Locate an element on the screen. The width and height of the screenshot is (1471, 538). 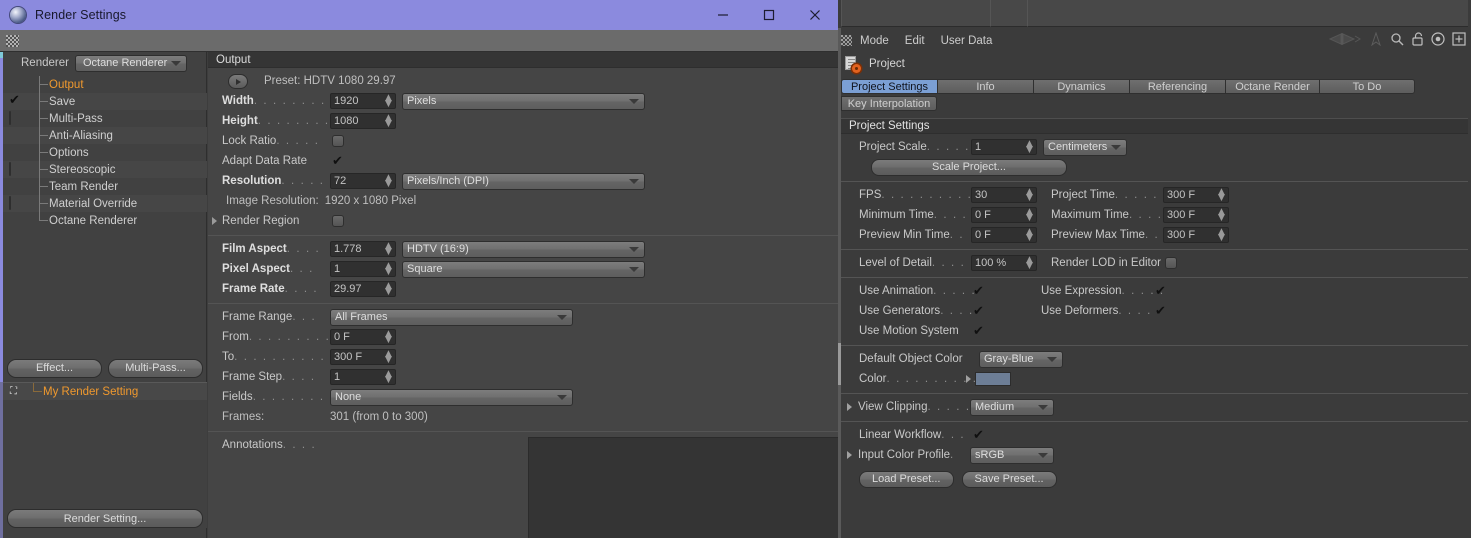
sidebar-item-stereoscopic: Stereoscopic is located at coordinates (105, 169).